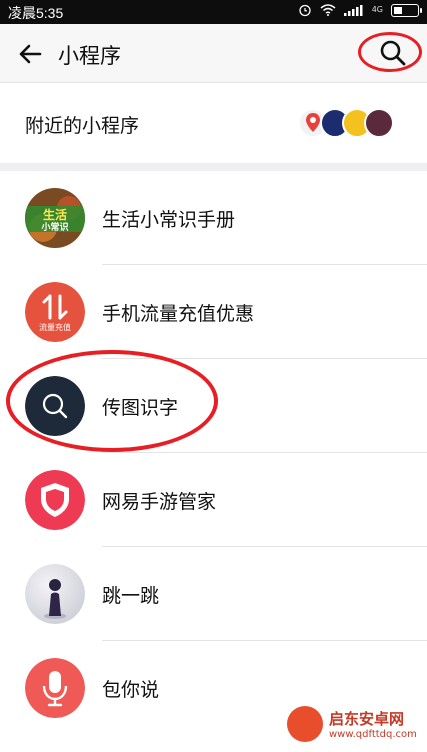 The width and height of the screenshot is (427, 752). Describe the element at coordinates (353, 10) in the screenshot. I see `signal-icon` at that location.